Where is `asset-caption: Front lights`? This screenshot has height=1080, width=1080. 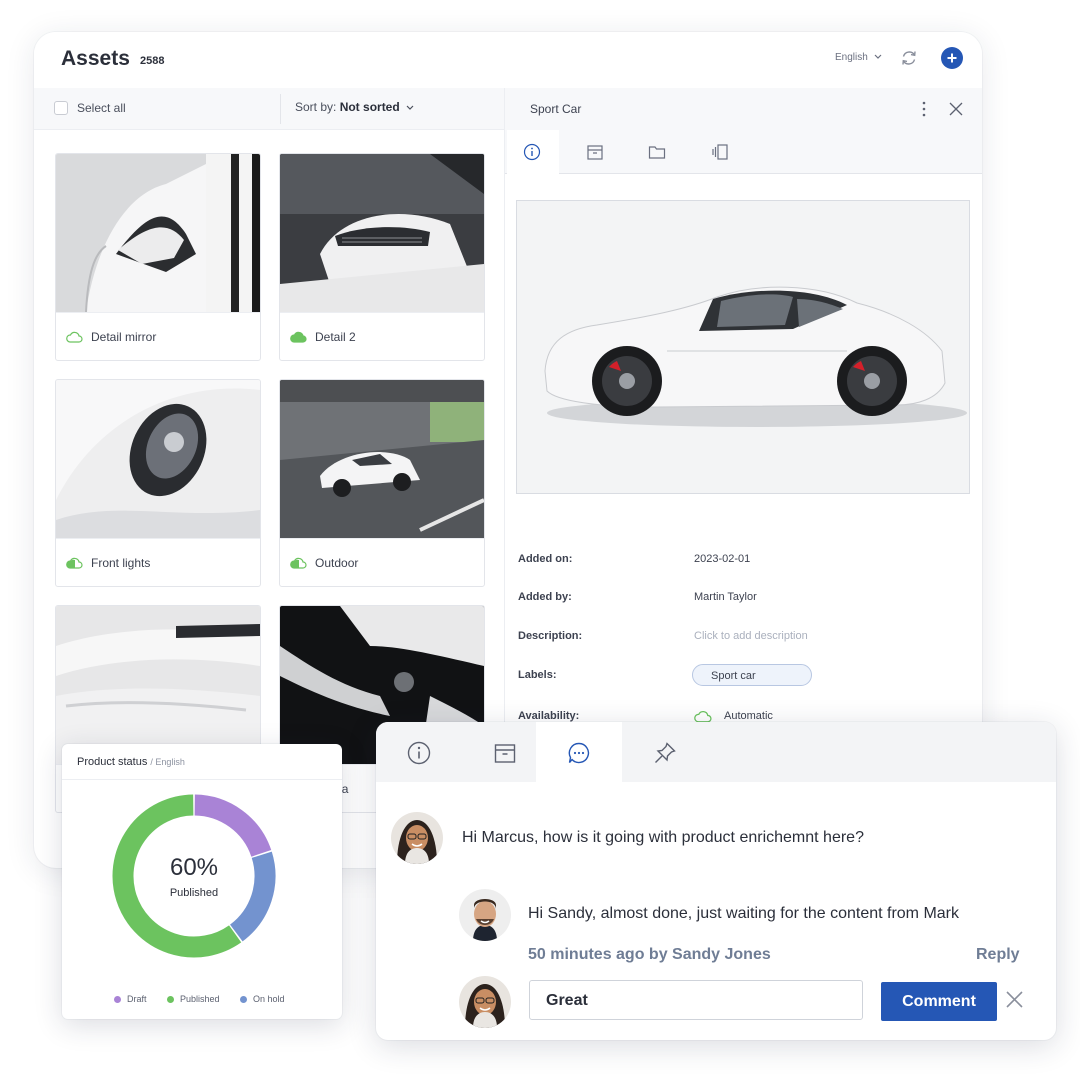
asset-caption: Front lights is located at coordinates (158, 562).